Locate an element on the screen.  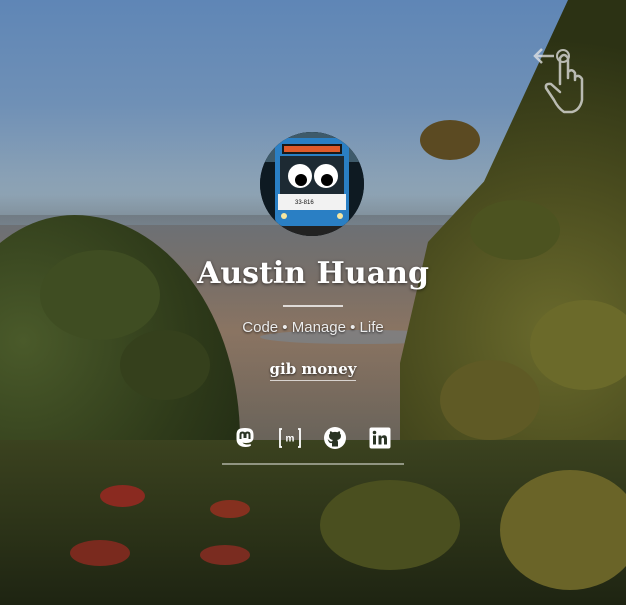
swipe-hand-icon is located at coordinates (558, 81).